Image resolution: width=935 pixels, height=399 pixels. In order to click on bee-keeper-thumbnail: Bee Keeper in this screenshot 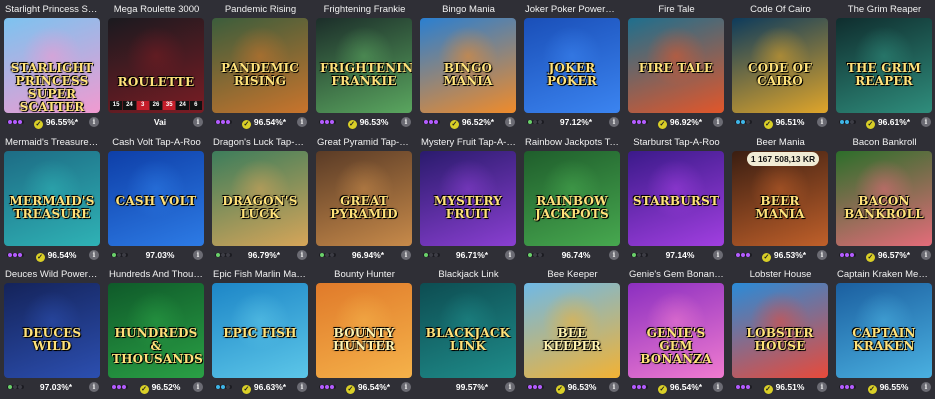, I will do `click(572, 330)`.